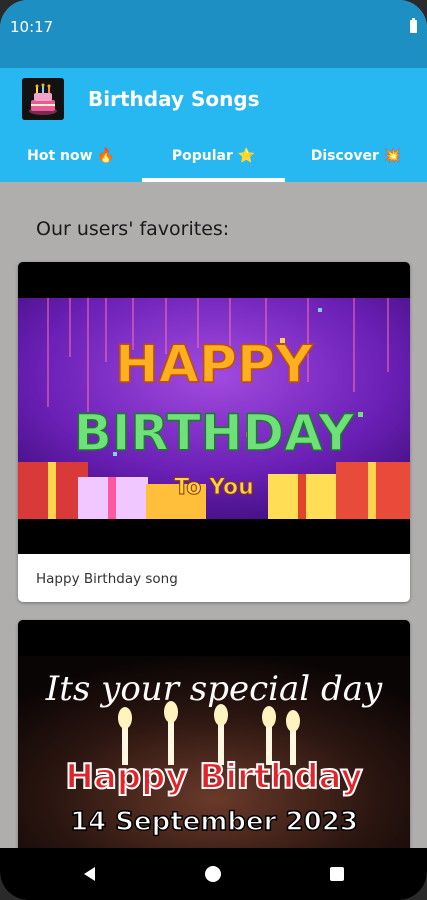  What do you see at coordinates (174, 99) in the screenshot?
I see `app-title: Birthday Songs` at bounding box center [174, 99].